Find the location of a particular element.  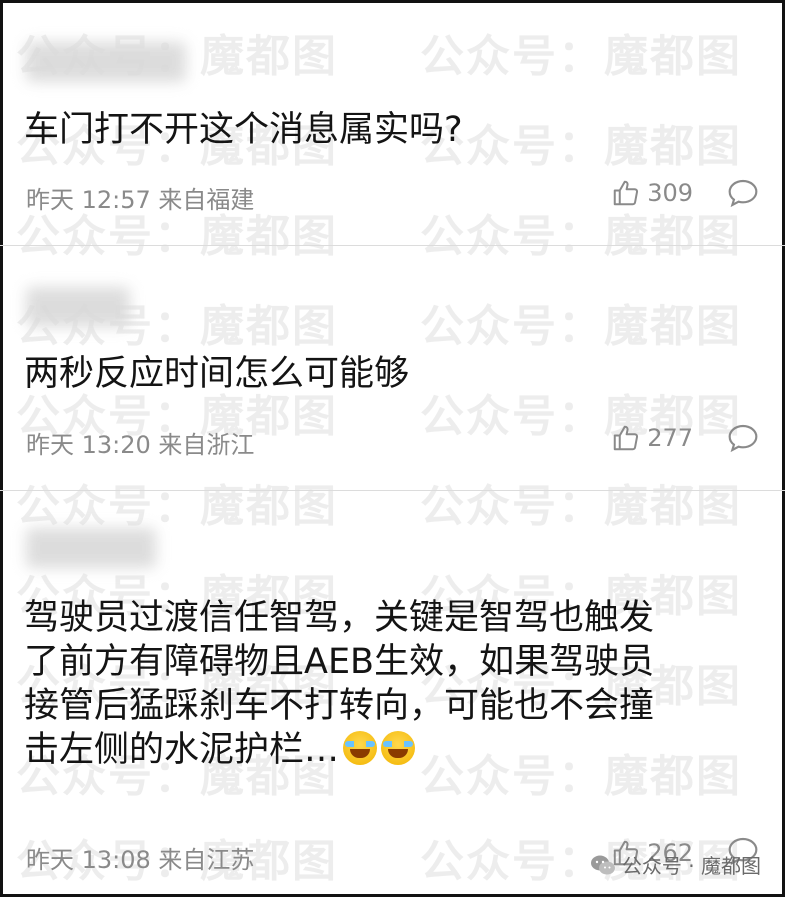

source-footer: 公众号 · 魔都图 is located at coordinates (675, 864).